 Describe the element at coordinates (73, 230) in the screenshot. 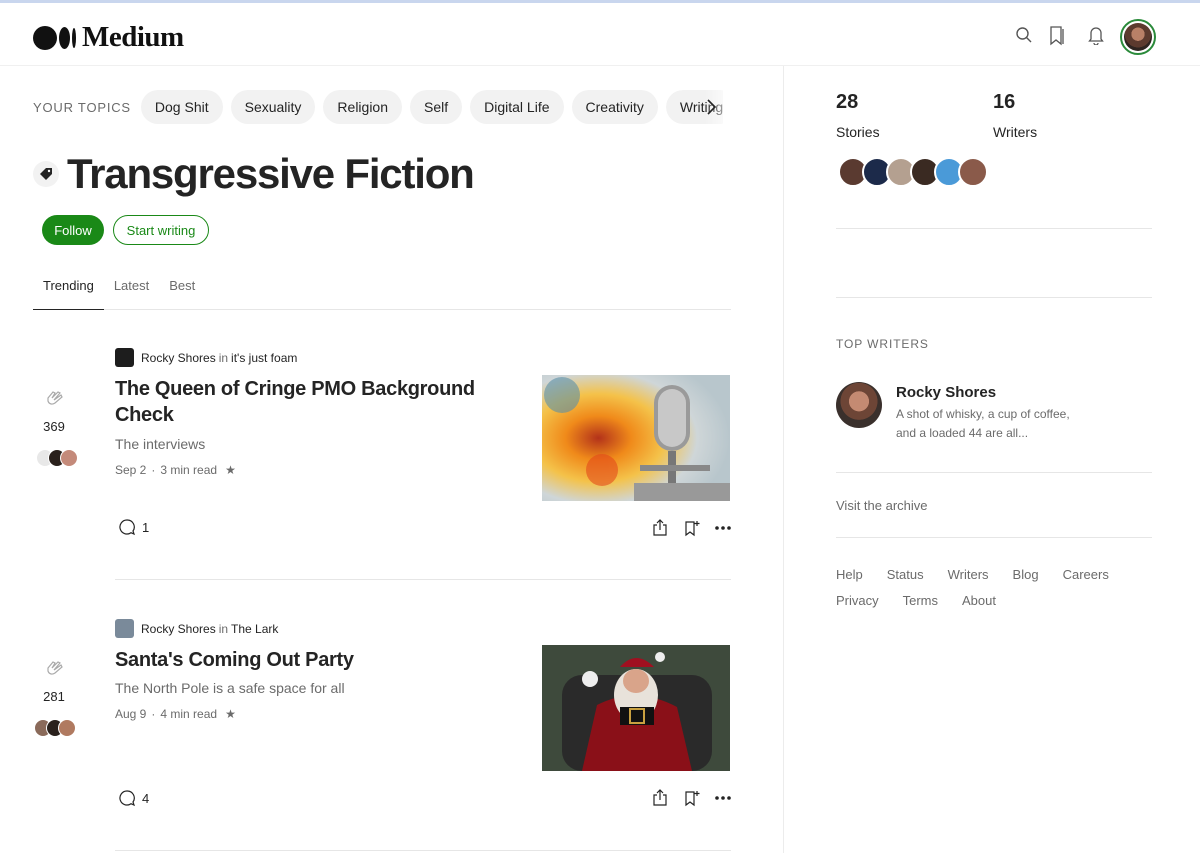

I see `follow-button: Follow` at that location.